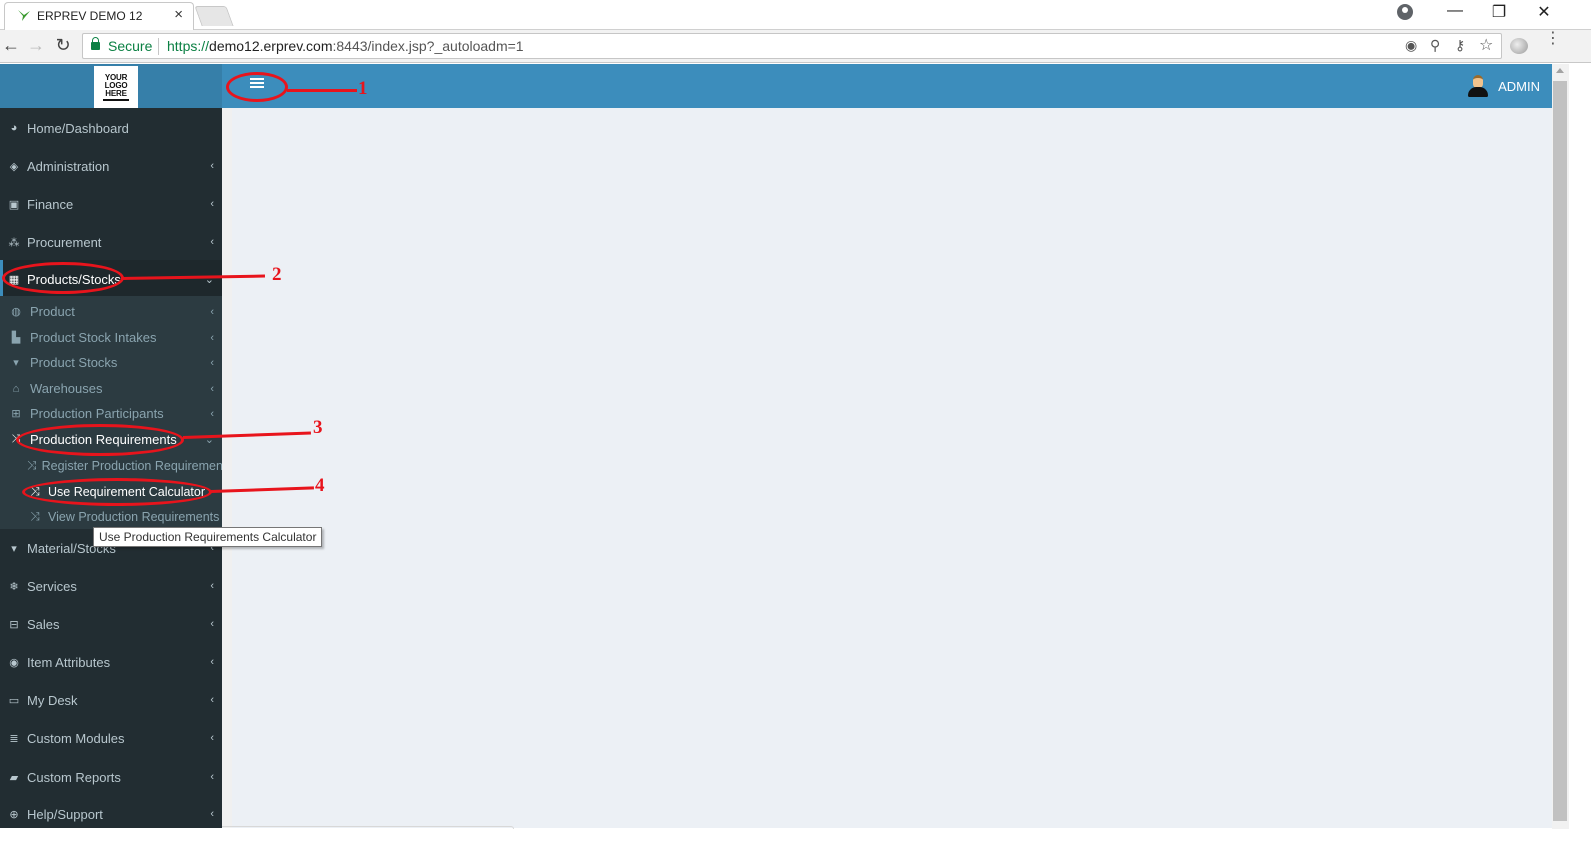 The height and width of the screenshot is (841, 1591). Describe the element at coordinates (1499, 12) in the screenshot. I see `restore-button: ❐` at that location.